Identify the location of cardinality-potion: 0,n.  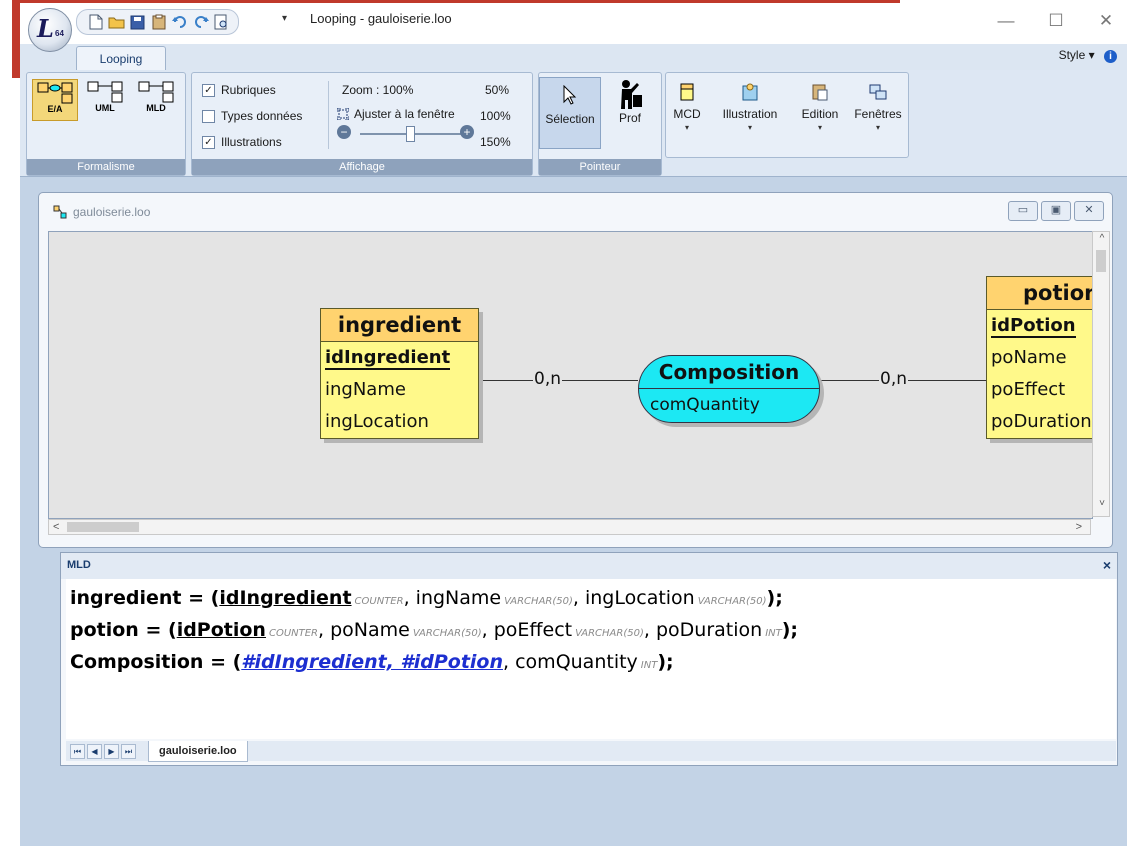
(893, 379).